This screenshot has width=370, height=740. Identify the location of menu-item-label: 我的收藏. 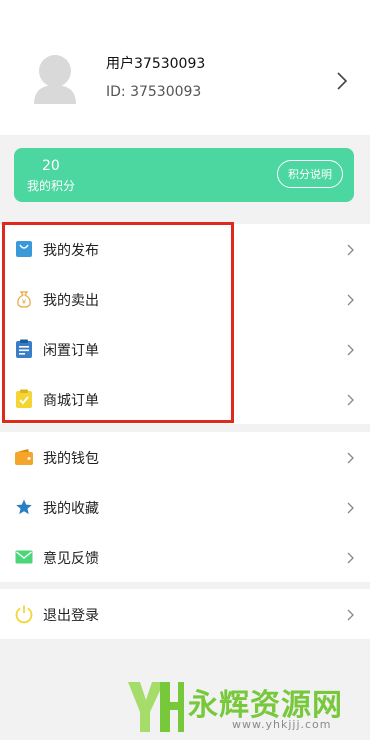
(71, 509).